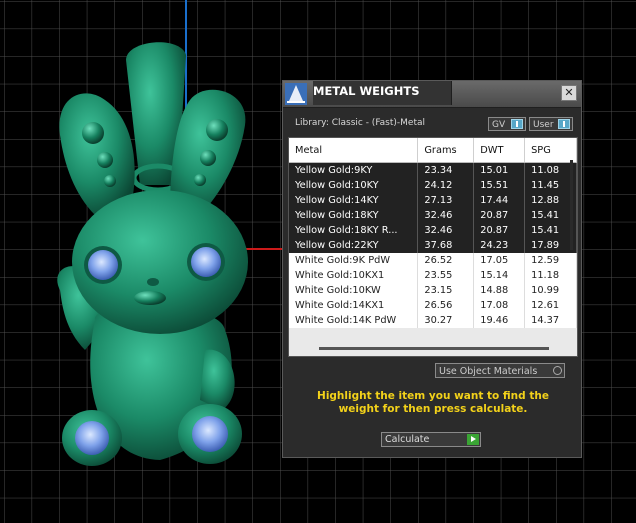 The width and height of the screenshot is (636, 523). I want to click on table-row: Yellow Gold:10KY 24.12 15.51 11.45, so click(433, 185).